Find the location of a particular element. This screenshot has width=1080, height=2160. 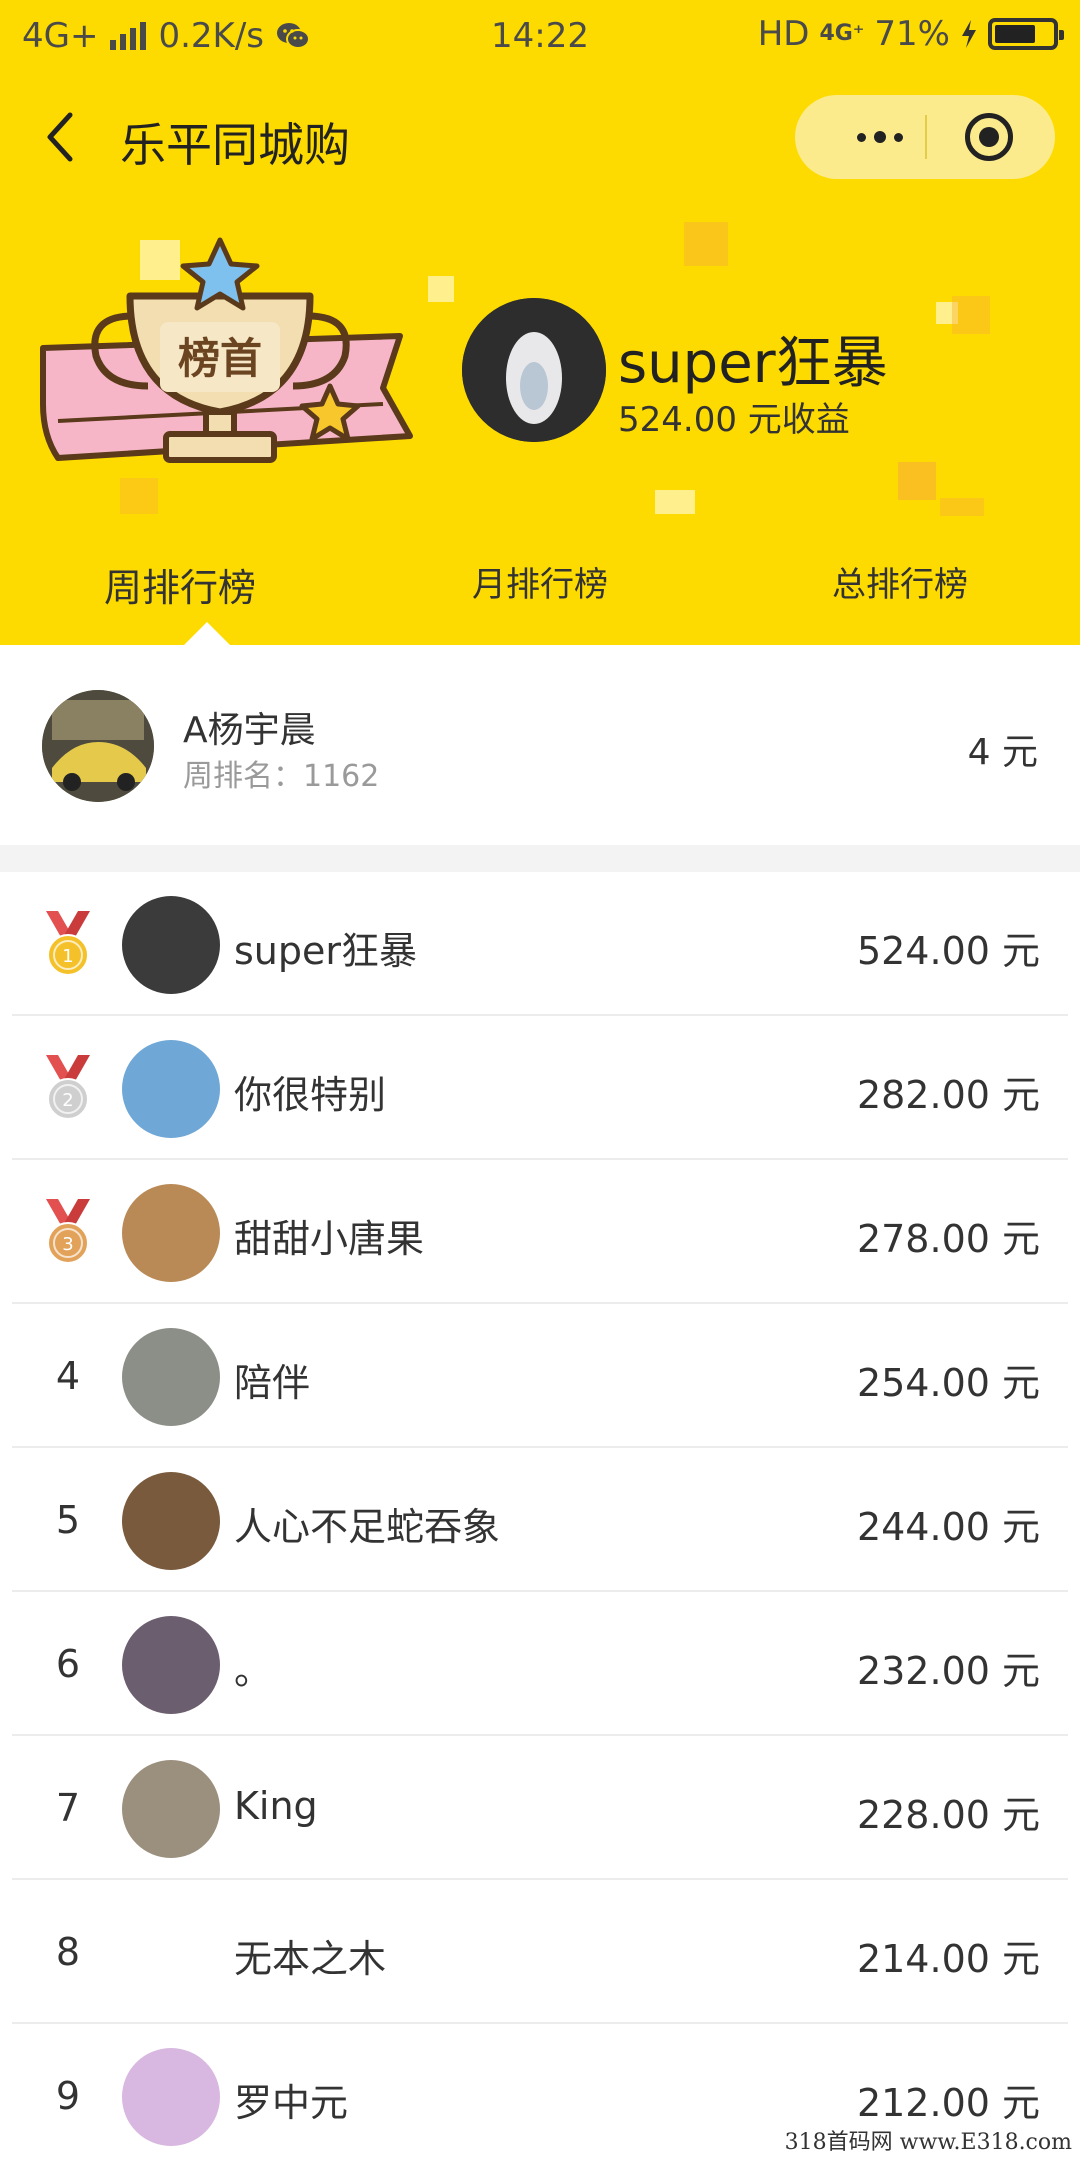

tab-weekly: 周排行榜 is located at coordinates (180, 595).